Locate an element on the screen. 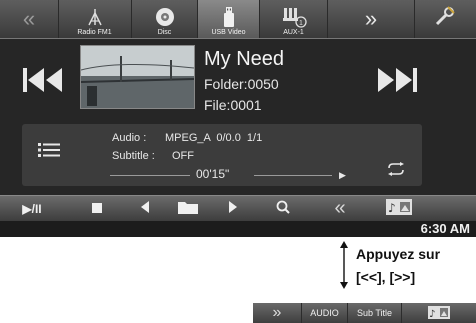 This screenshot has height=323, width=476. stop-icon is located at coordinates (97, 208).